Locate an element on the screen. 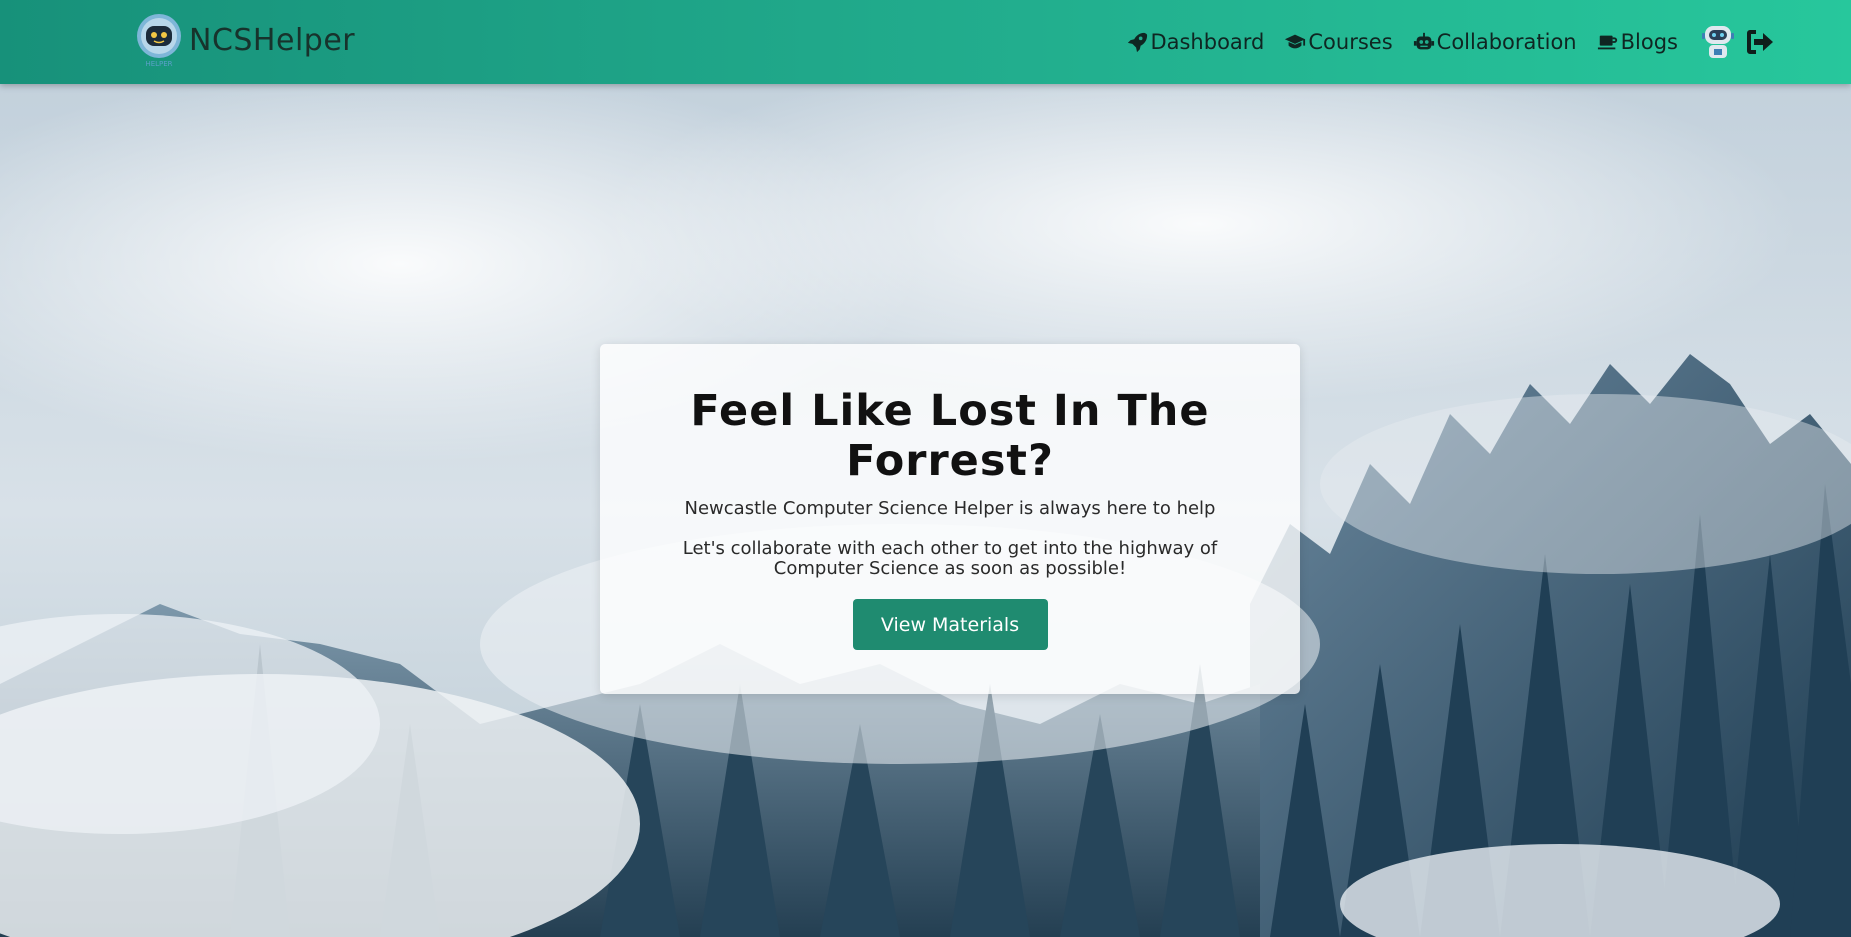 This screenshot has height=937, width=1851. nav-courses-label: Courses is located at coordinates (1350, 42).